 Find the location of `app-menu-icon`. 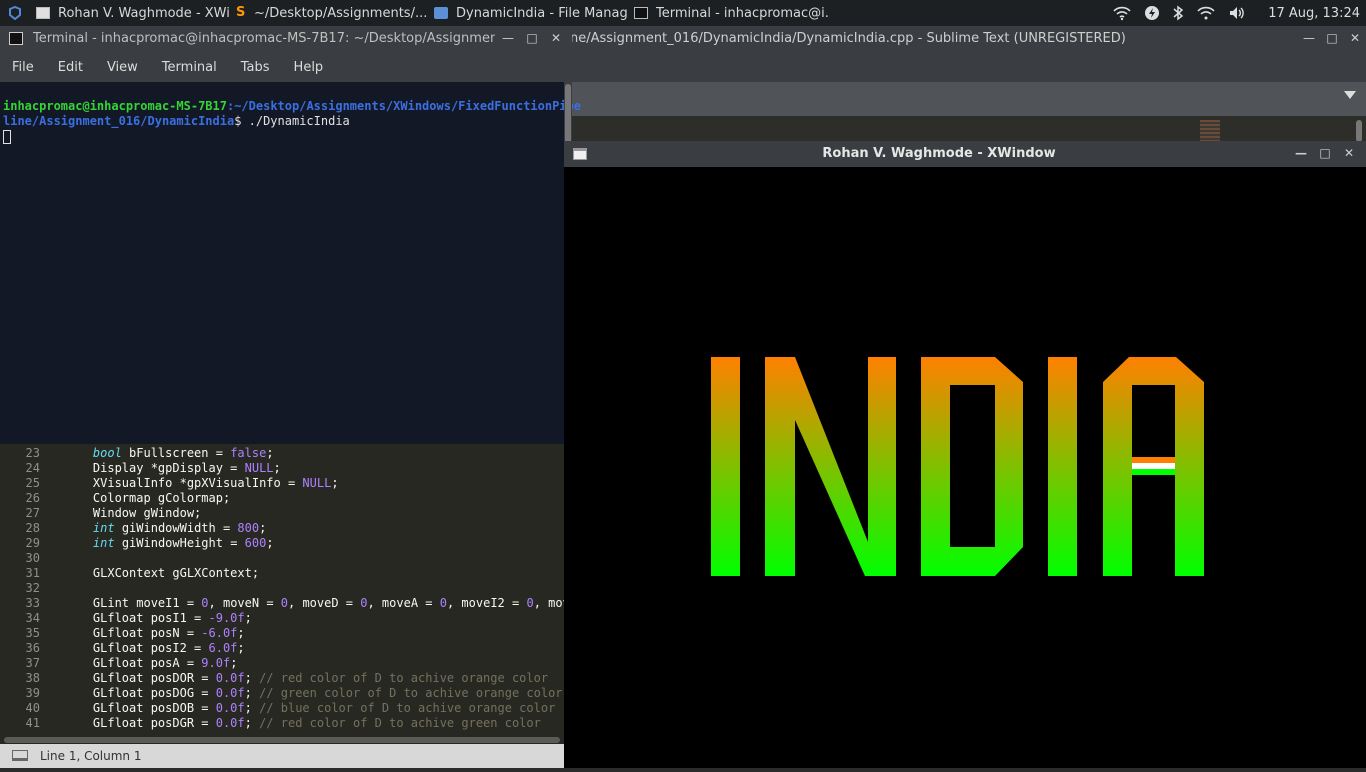

app-menu-icon is located at coordinates (15, 13).